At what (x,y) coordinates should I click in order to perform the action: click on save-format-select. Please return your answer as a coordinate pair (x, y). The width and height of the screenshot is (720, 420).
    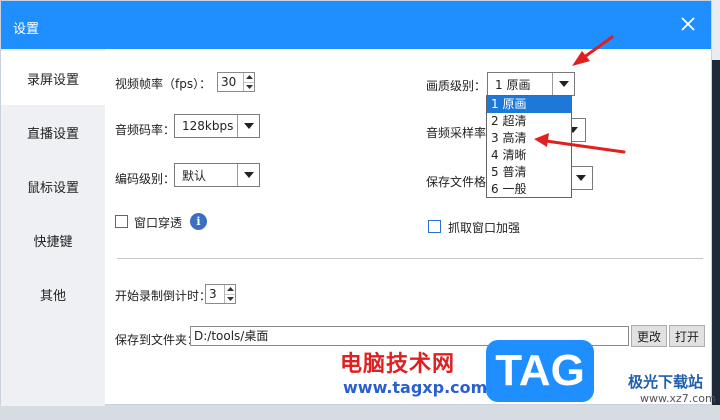
    Looking at the image, I should click on (581, 178).